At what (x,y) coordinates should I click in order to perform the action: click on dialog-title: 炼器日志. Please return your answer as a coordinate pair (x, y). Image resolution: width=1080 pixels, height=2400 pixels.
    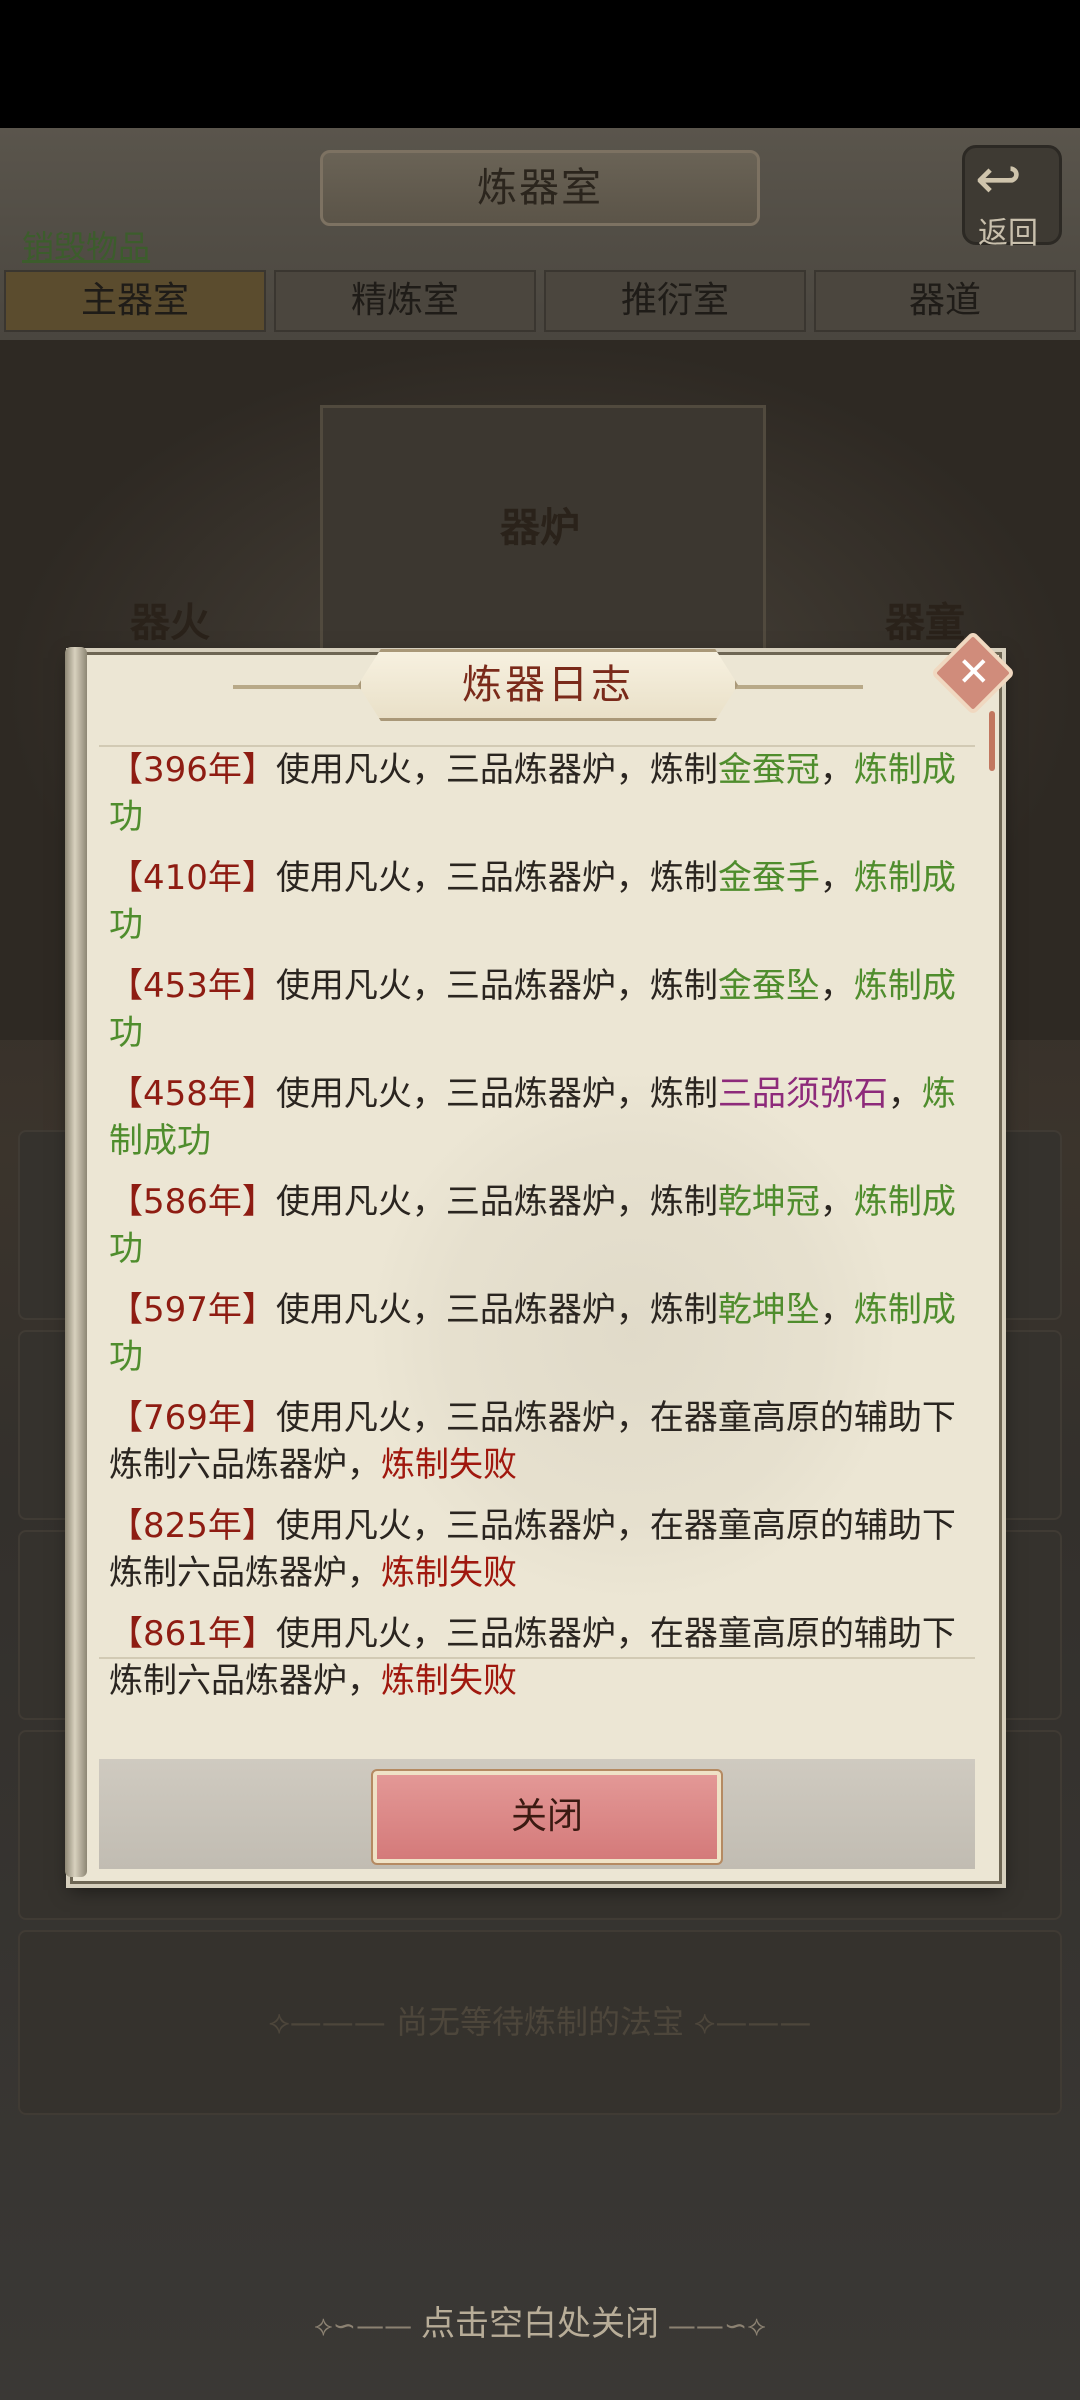
    Looking at the image, I should click on (548, 685).